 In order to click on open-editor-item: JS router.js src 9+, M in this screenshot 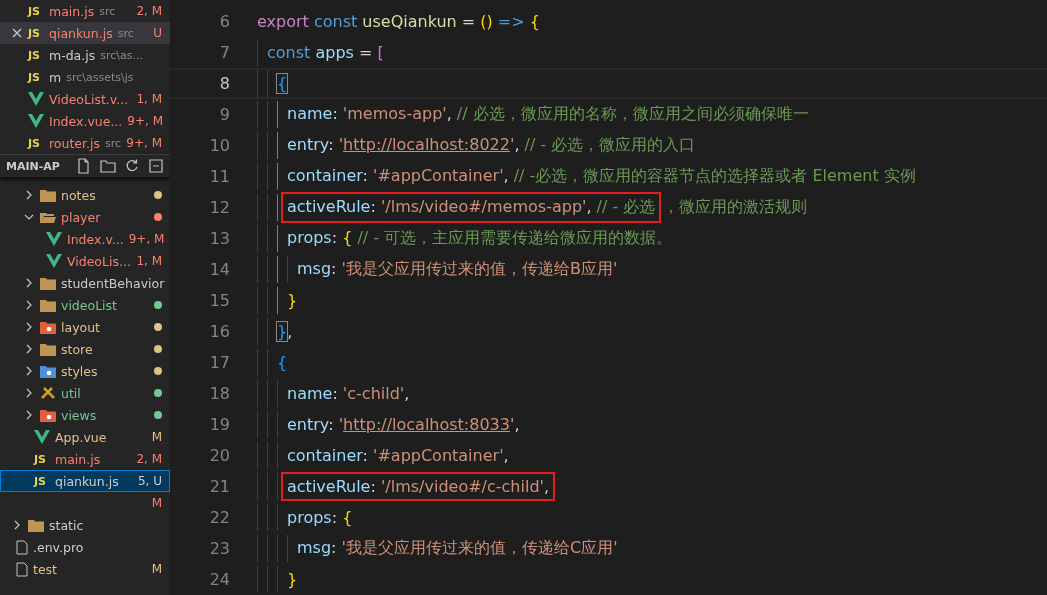, I will do `click(85, 143)`.